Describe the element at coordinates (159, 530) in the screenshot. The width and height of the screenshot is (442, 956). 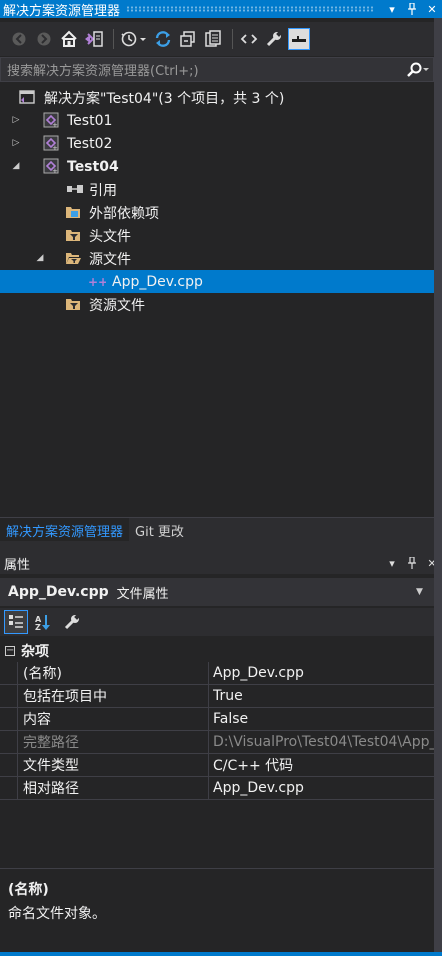
I see `tab-git-changes: Git 更改` at that location.